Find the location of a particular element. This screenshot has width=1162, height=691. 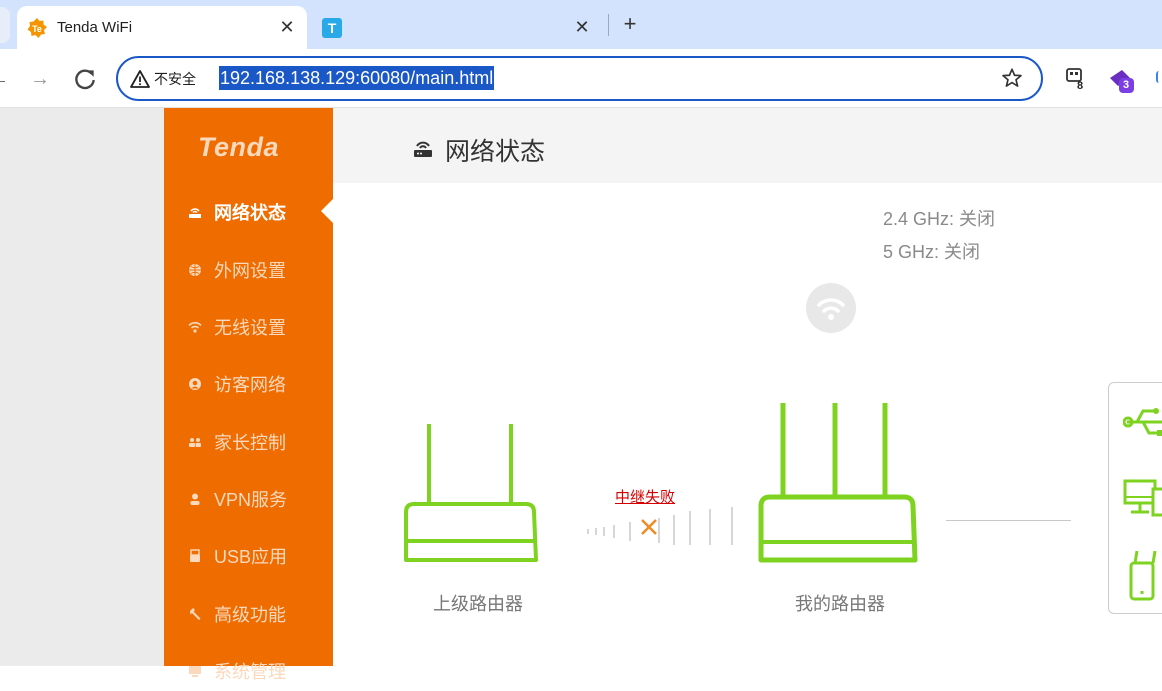

extension-counter-icon: 8 is located at coordinates (1079, 81).